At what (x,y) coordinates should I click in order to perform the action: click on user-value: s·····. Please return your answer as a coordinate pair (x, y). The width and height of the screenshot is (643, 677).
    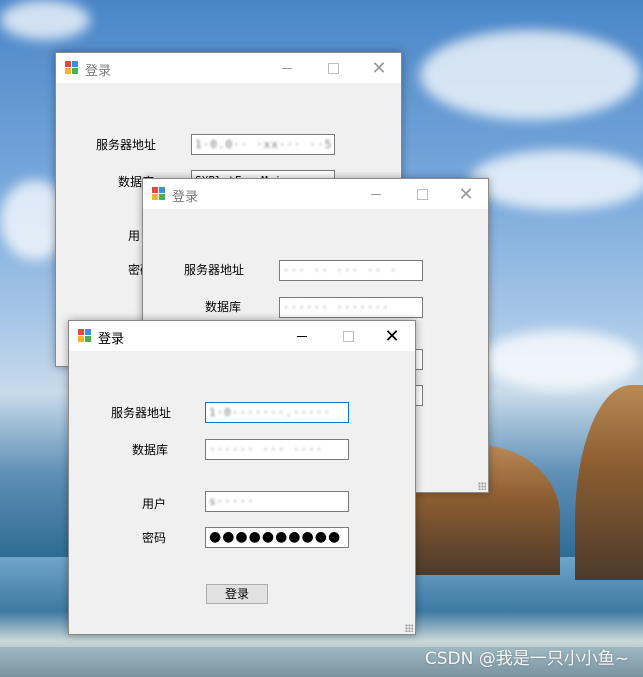
    Looking at the image, I should click on (232, 501).